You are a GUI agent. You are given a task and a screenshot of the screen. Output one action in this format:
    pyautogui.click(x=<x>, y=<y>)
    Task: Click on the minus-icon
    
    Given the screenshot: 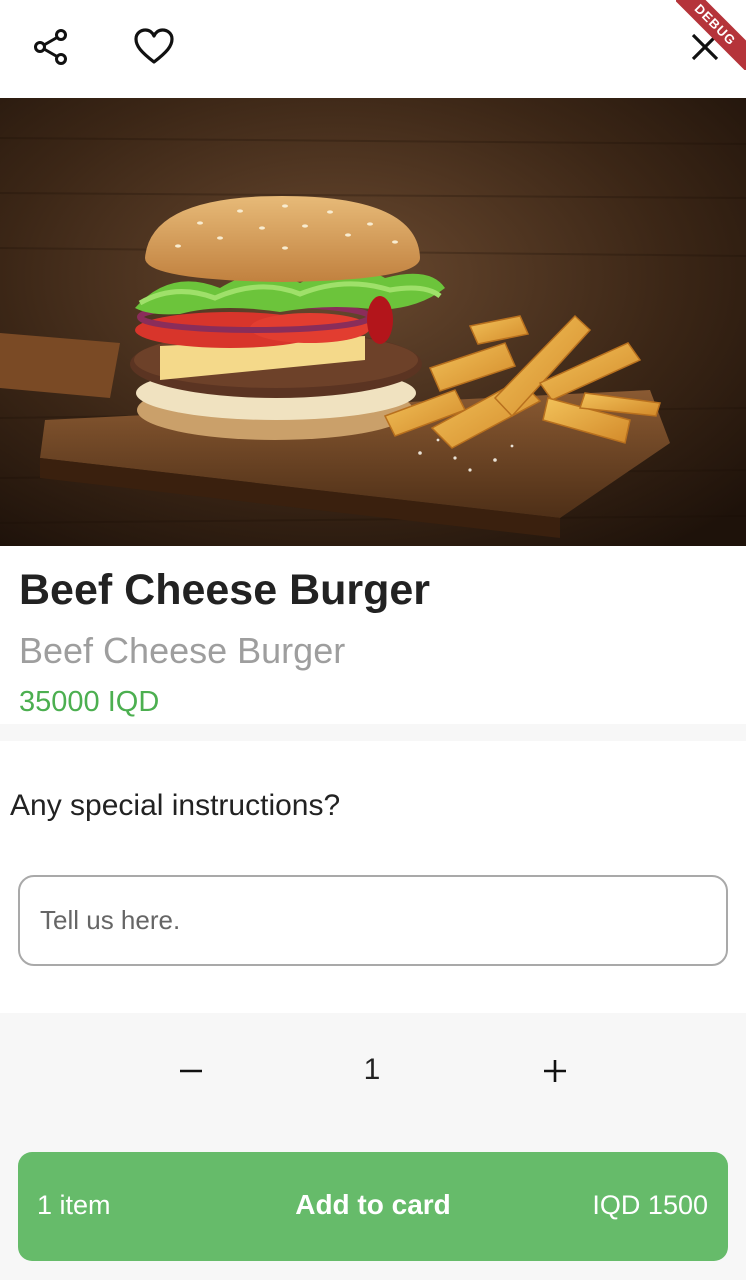 What is the action you would take?
    pyautogui.click(x=191, y=1071)
    